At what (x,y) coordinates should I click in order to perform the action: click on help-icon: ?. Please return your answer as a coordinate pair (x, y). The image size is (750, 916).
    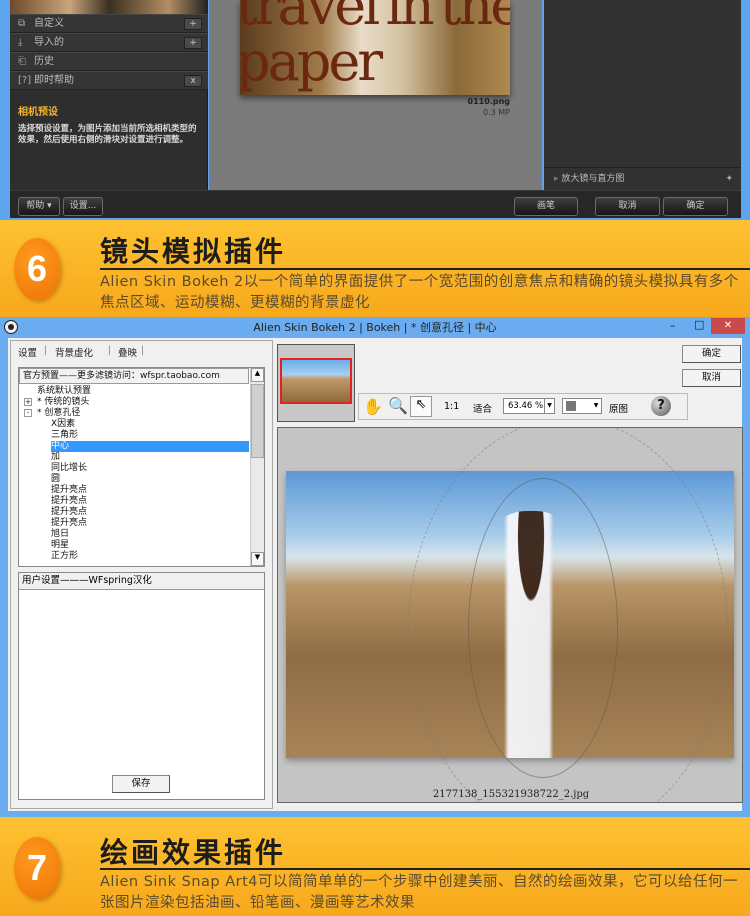
    Looking at the image, I should click on (661, 406).